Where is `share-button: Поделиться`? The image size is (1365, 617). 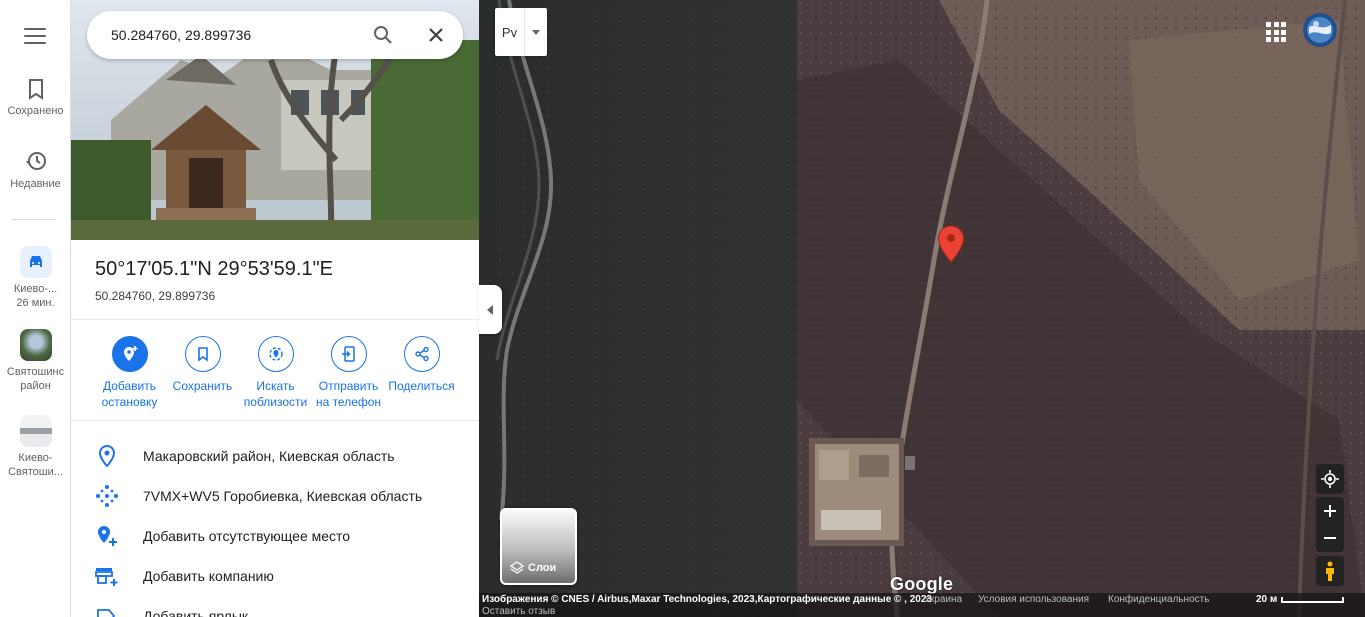
share-button: Поделиться is located at coordinates (421, 373).